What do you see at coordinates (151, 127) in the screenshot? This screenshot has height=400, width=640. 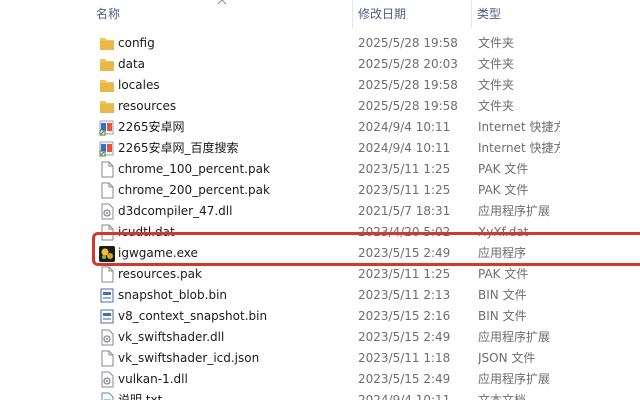 I see `file-name: 2265安卓网` at bounding box center [151, 127].